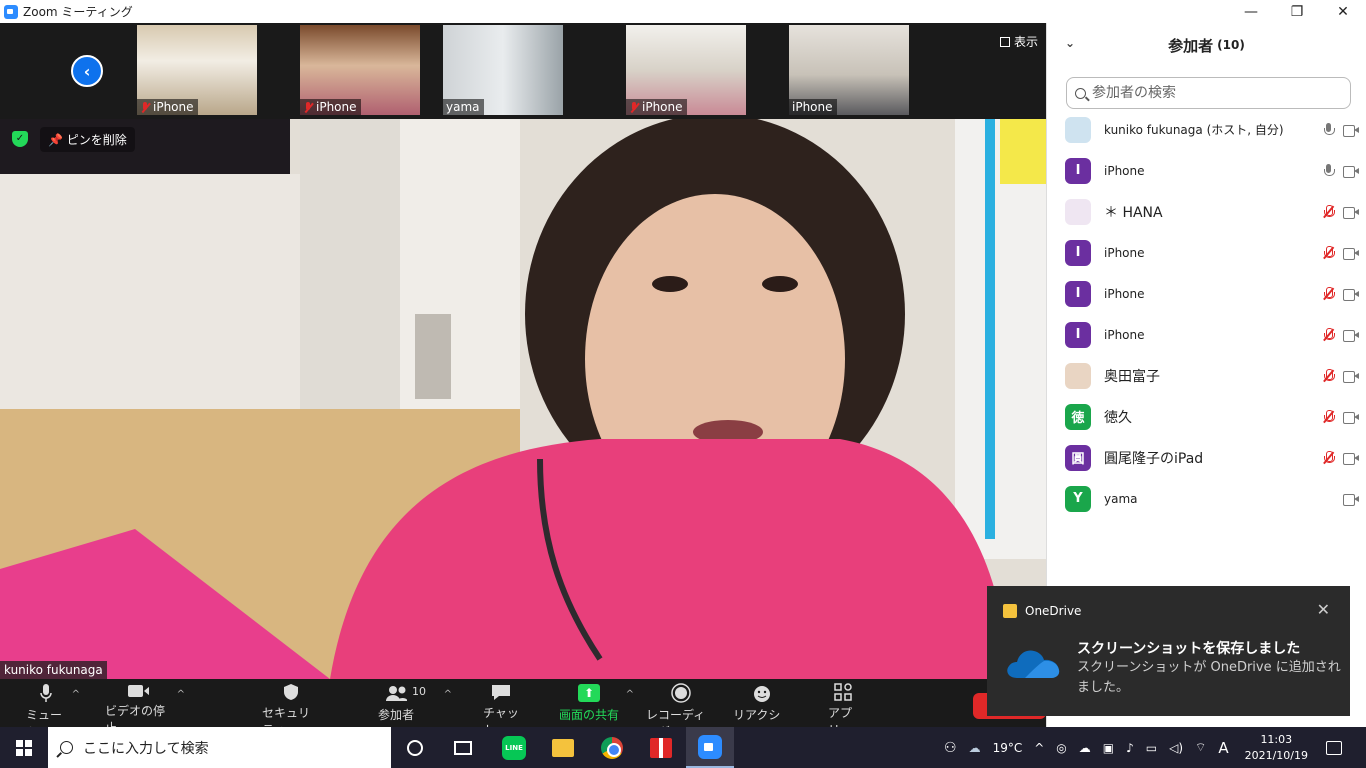 The height and width of the screenshot is (768, 1366). I want to click on view-button: 表示, so click(1018, 41).